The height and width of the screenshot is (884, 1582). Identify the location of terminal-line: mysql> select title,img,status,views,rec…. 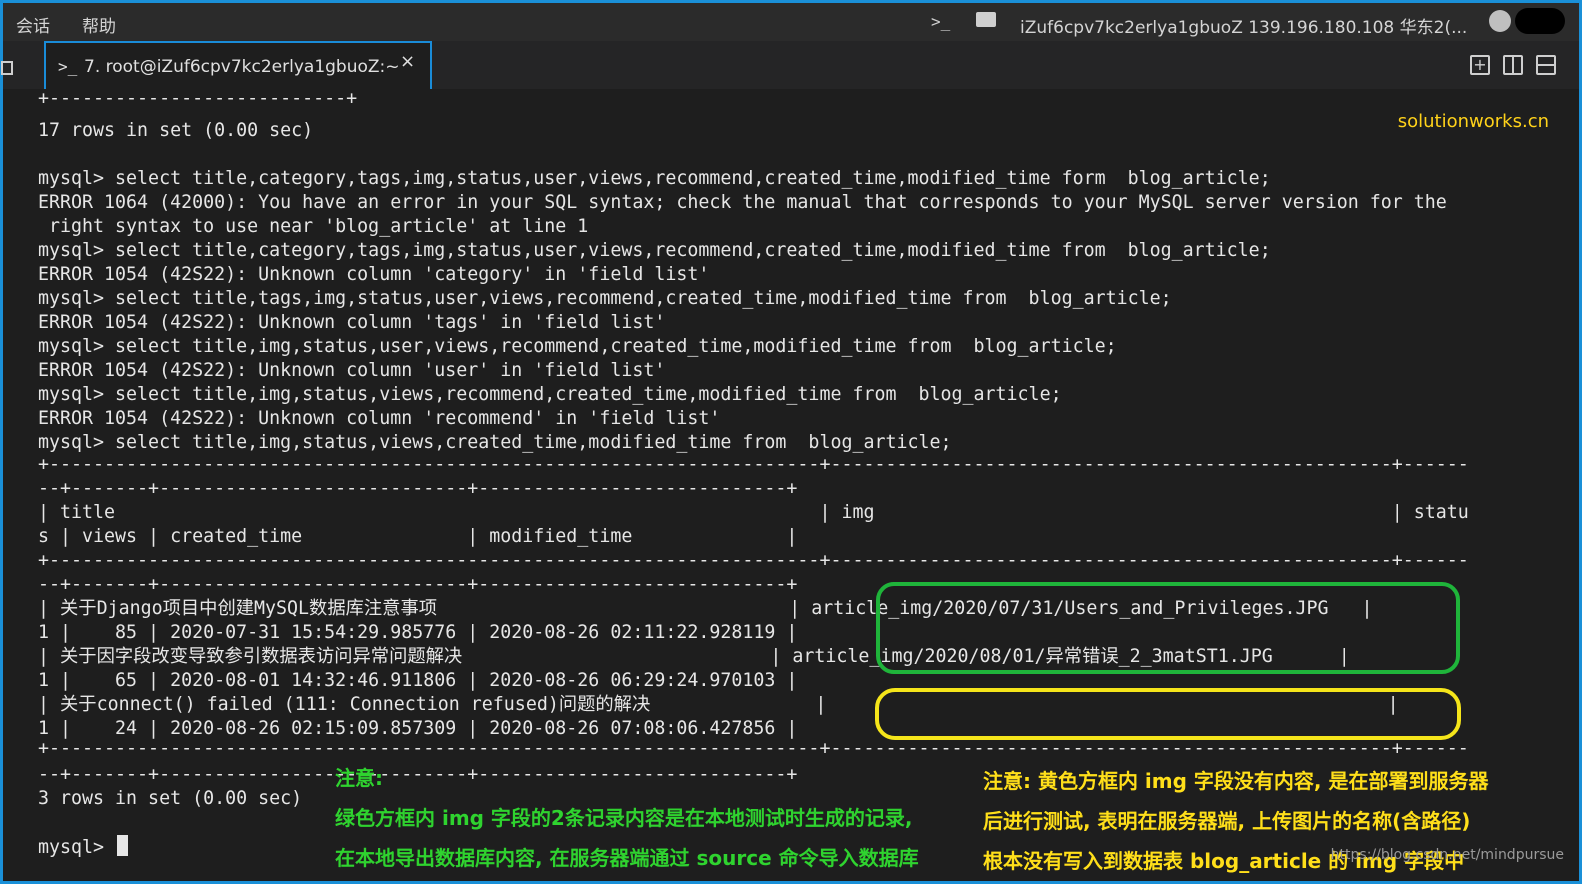
(550, 394).